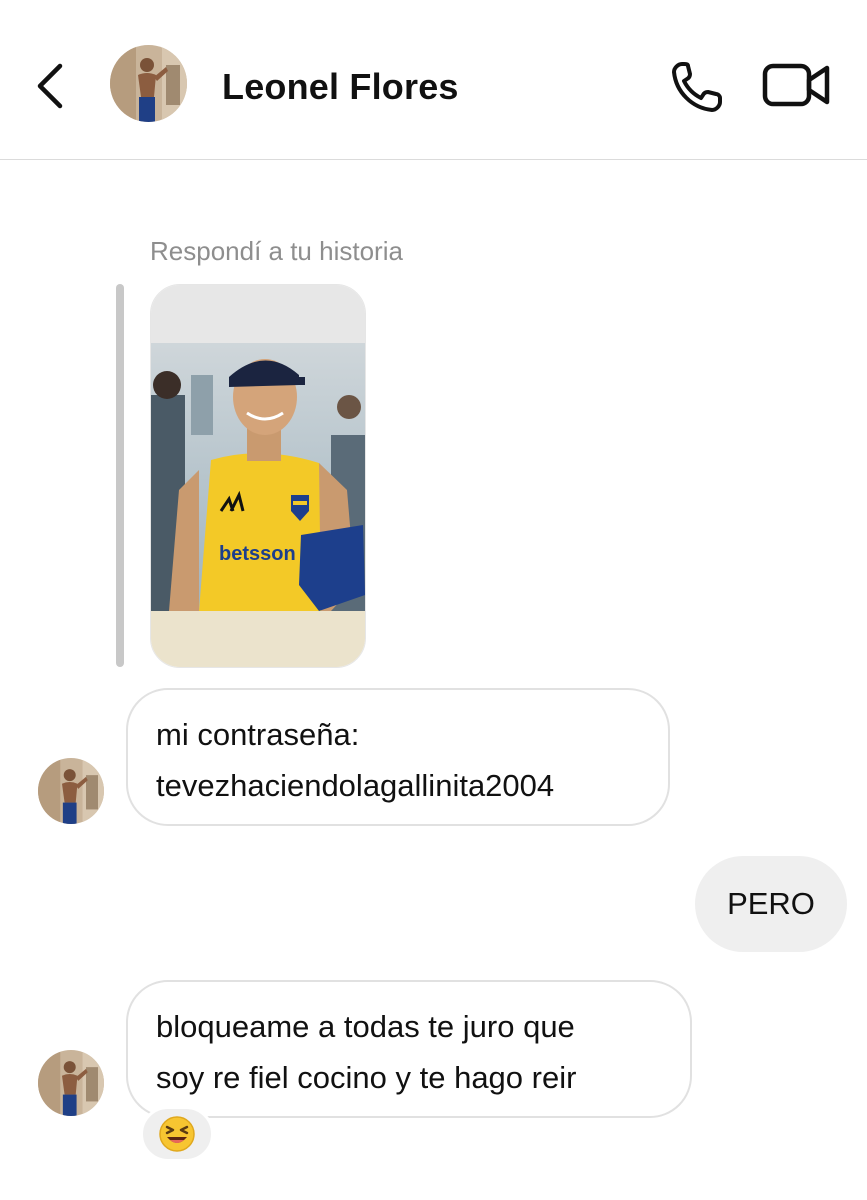 The width and height of the screenshot is (867, 1200). What do you see at coordinates (355, 785) in the screenshot?
I see `message-text-line: tevezhaciendolagallinita2004` at bounding box center [355, 785].